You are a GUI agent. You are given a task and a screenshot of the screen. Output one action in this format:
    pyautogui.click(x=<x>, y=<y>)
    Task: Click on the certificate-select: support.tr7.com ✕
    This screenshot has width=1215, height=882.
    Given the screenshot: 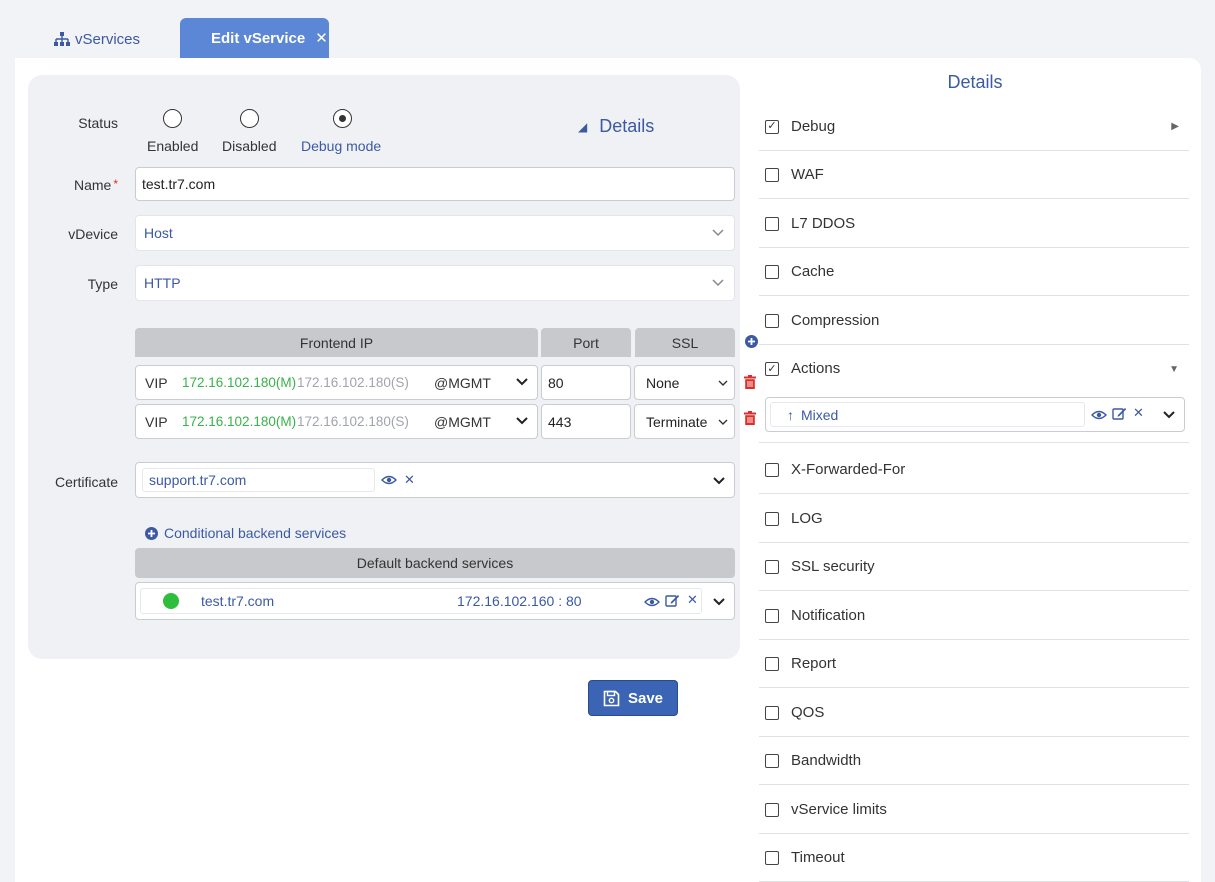 What is the action you would take?
    pyautogui.click(x=435, y=480)
    